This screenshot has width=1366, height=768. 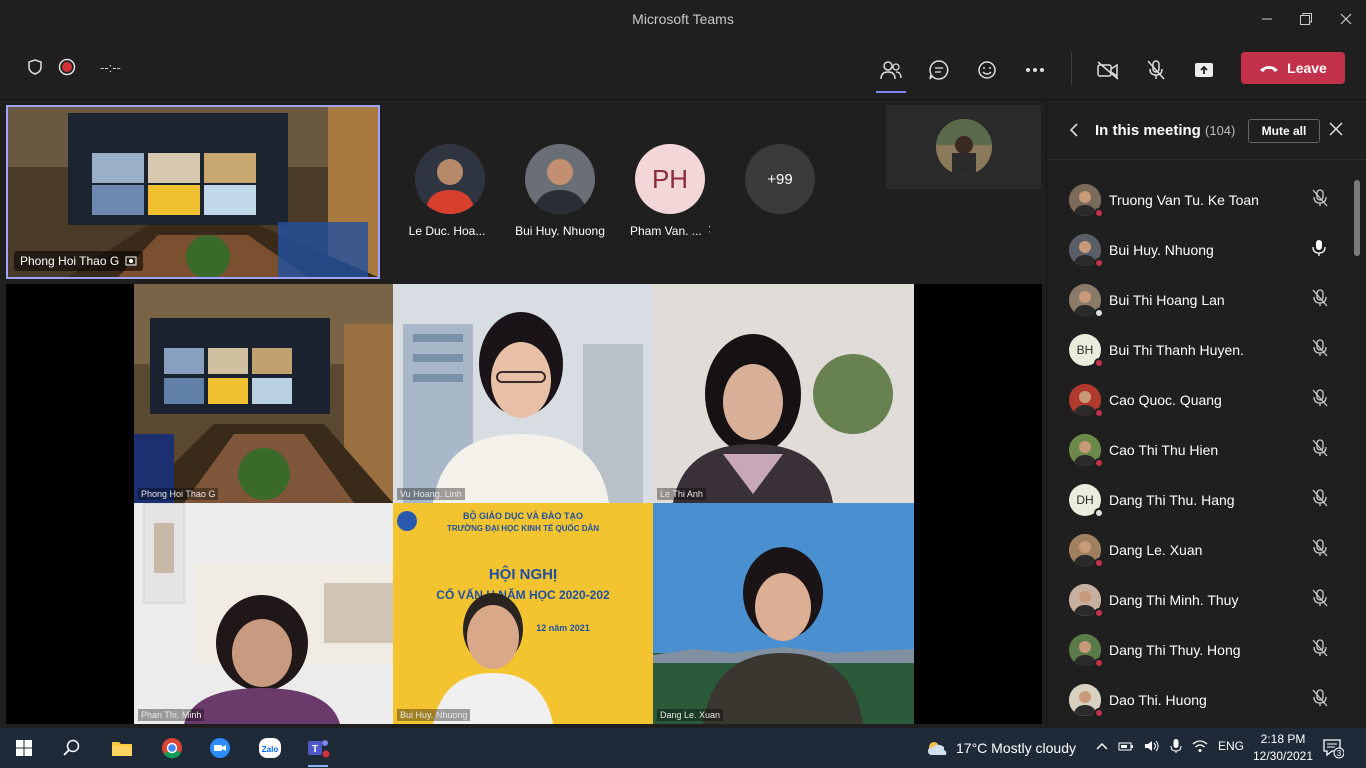 I want to click on banner-line2: TRƯỜNG ĐẠI HỌC KINH TẾ QUỐC DÂN, so click(x=523, y=528).